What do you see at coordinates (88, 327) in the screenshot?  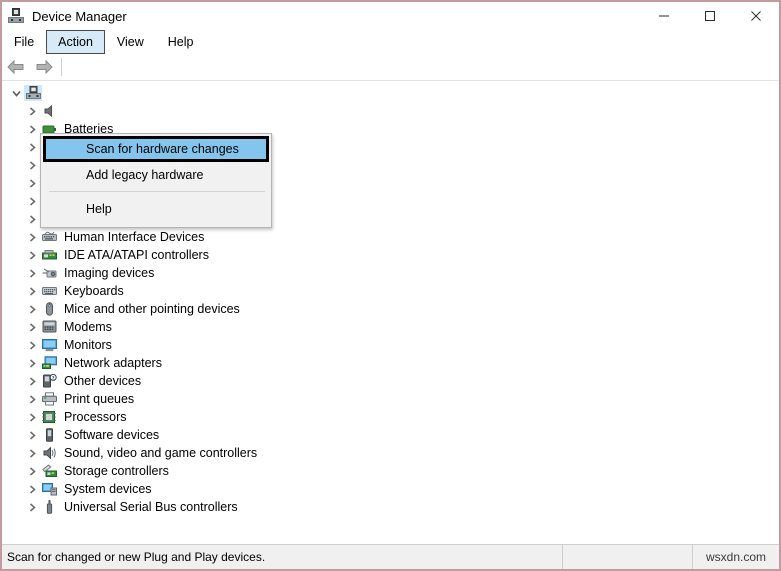 I see `tree-item-label: Modems` at bounding box center [88, 327].